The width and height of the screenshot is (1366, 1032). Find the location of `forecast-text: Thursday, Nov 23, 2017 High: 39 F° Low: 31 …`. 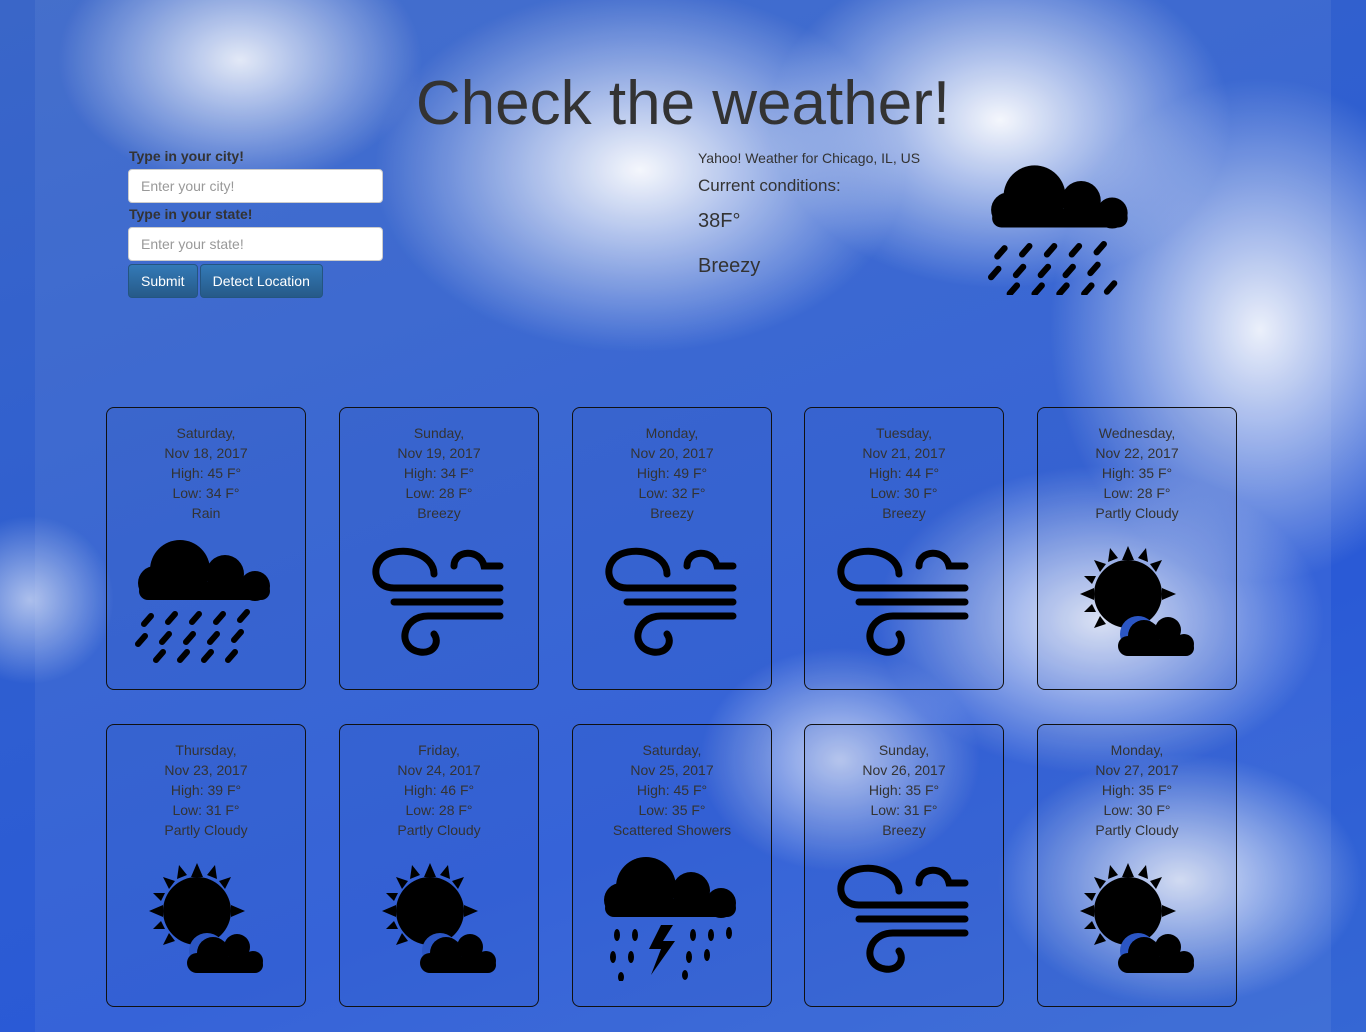

forecast-text: Thursday, Nov 23, 2017 High: 39 F° Low: 31 … is located at coordinates (206, 790).